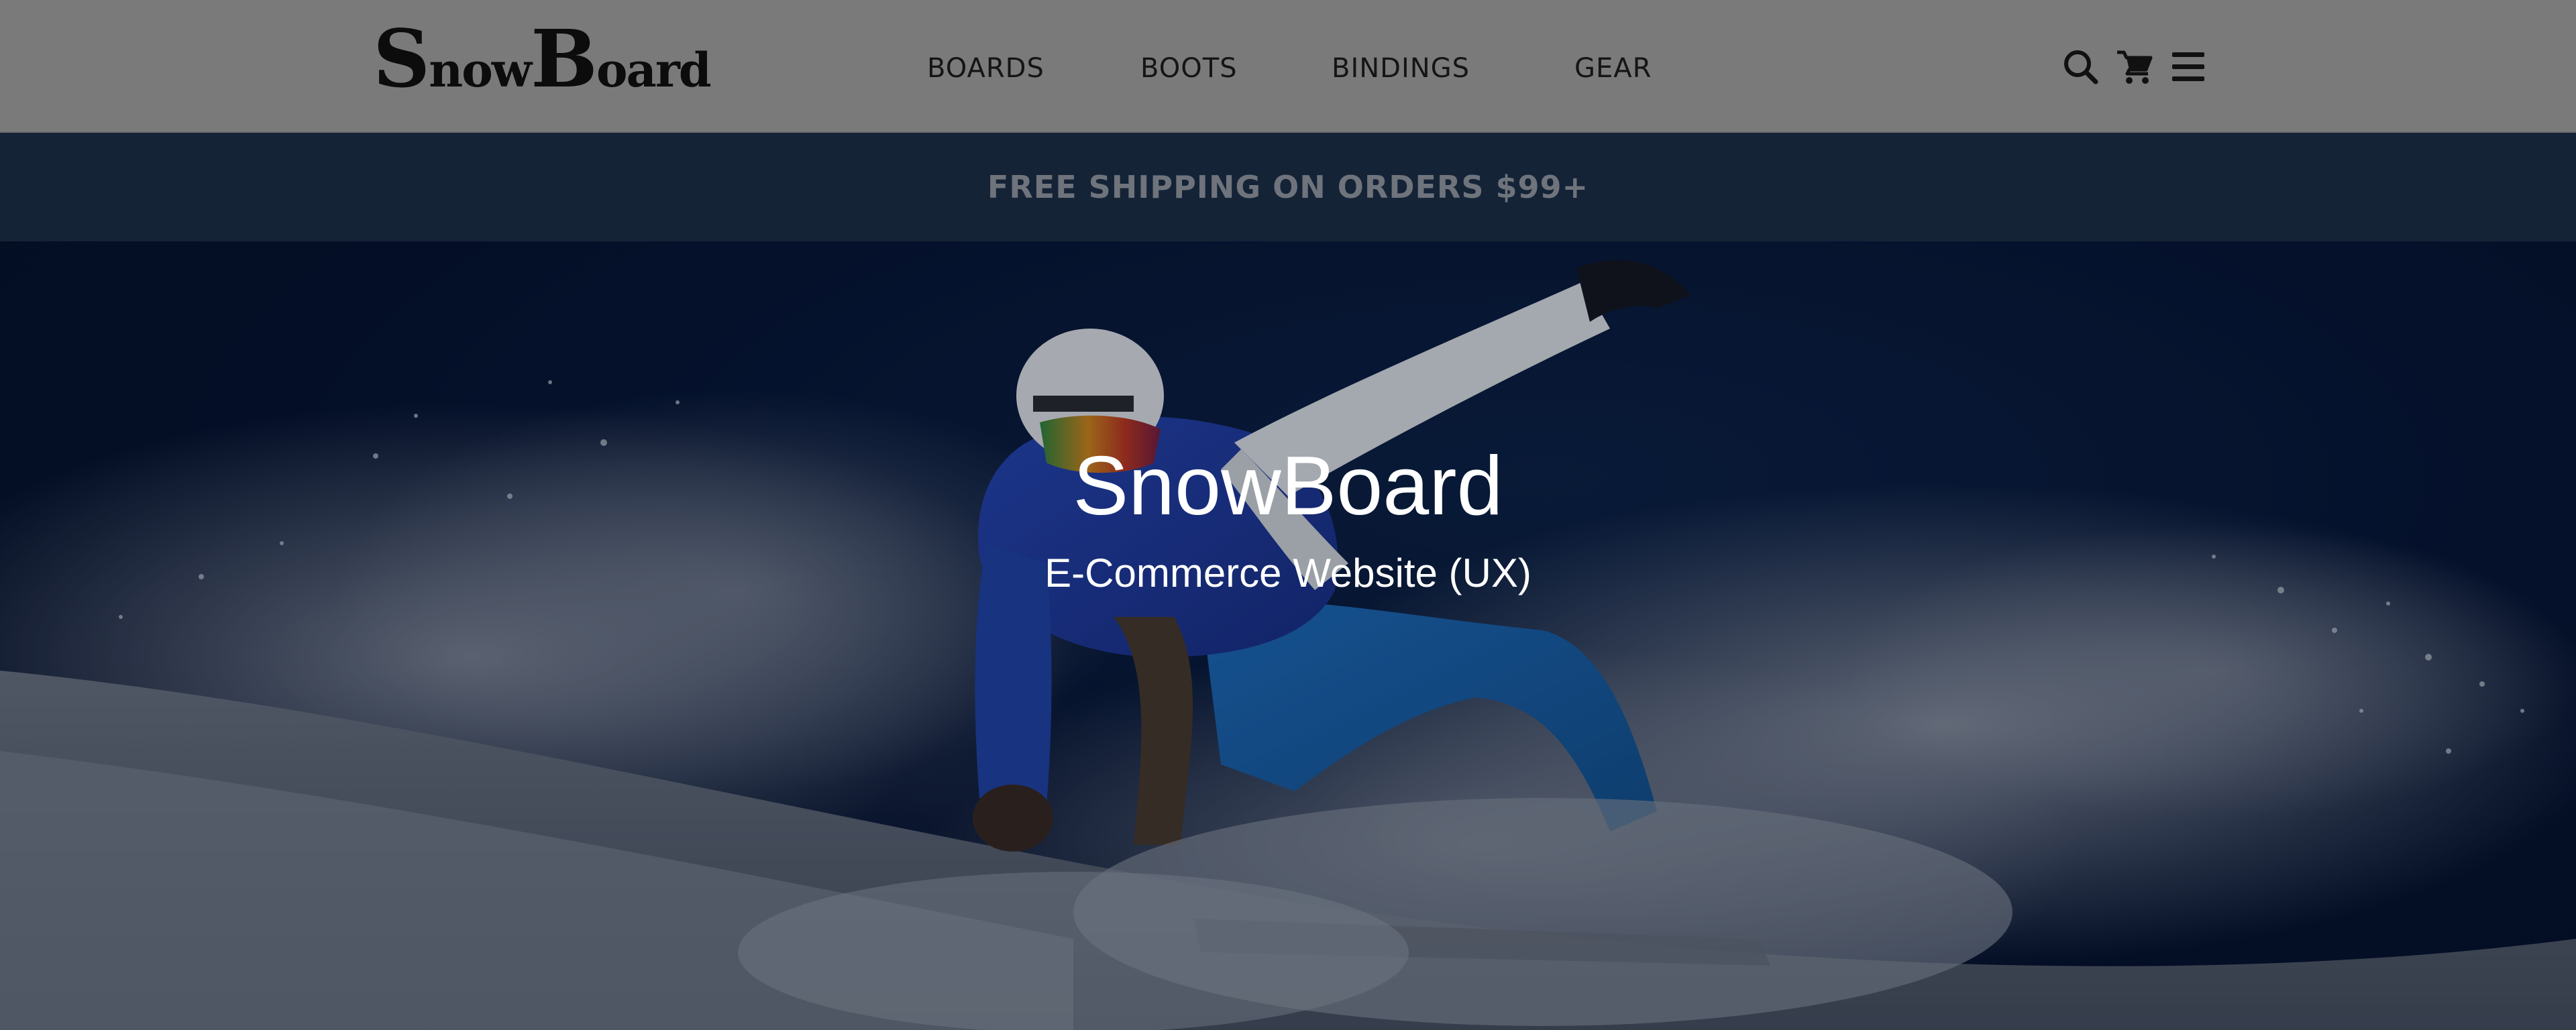  Describe the element at coordinates (2081, 67) in the screenshot. I see `search-icon` at that location.